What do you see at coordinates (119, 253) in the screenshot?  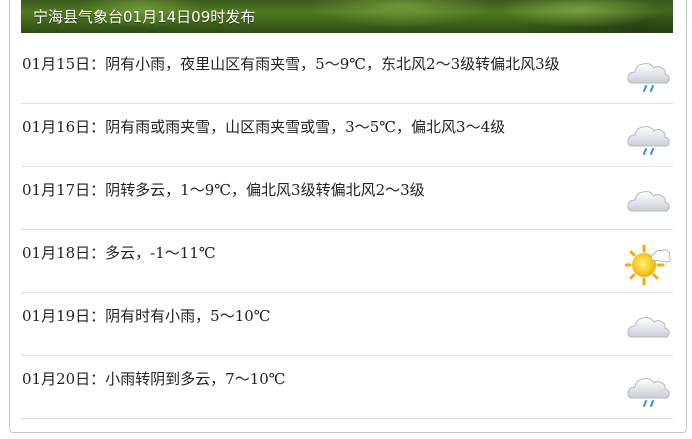 I see `forecast-text: 01月18日：多云，-1～11℃` at bounding box center [119, 253].